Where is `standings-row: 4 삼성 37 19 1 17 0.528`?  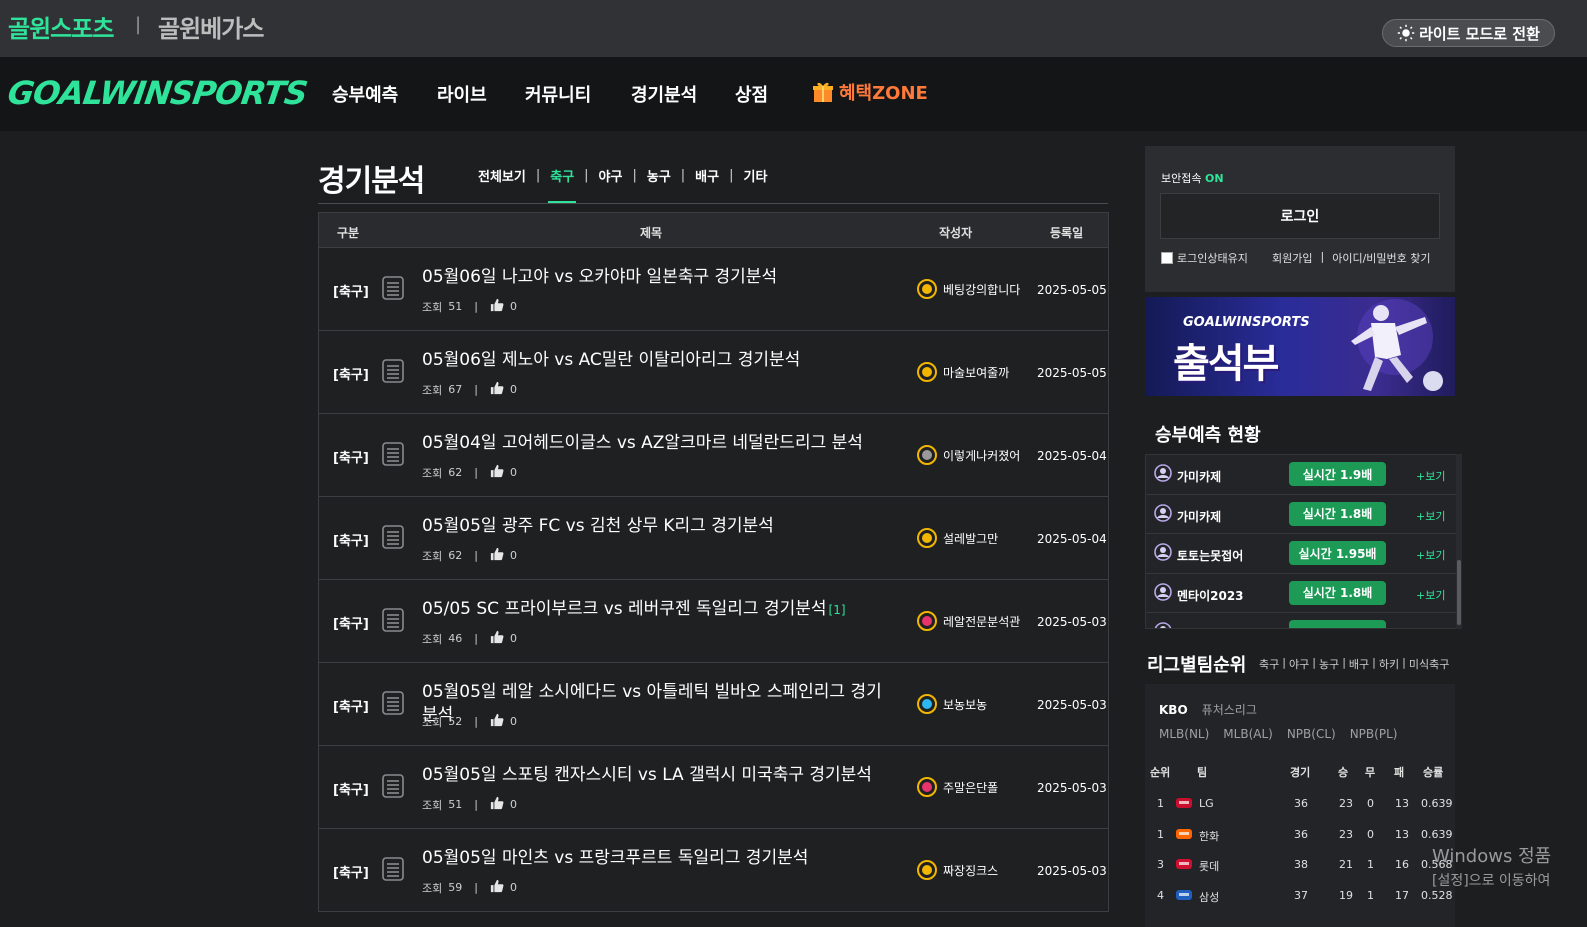 standings-row: 4 삼성 37 19 1 17 0.528 is located at coordinates (1300, 896).